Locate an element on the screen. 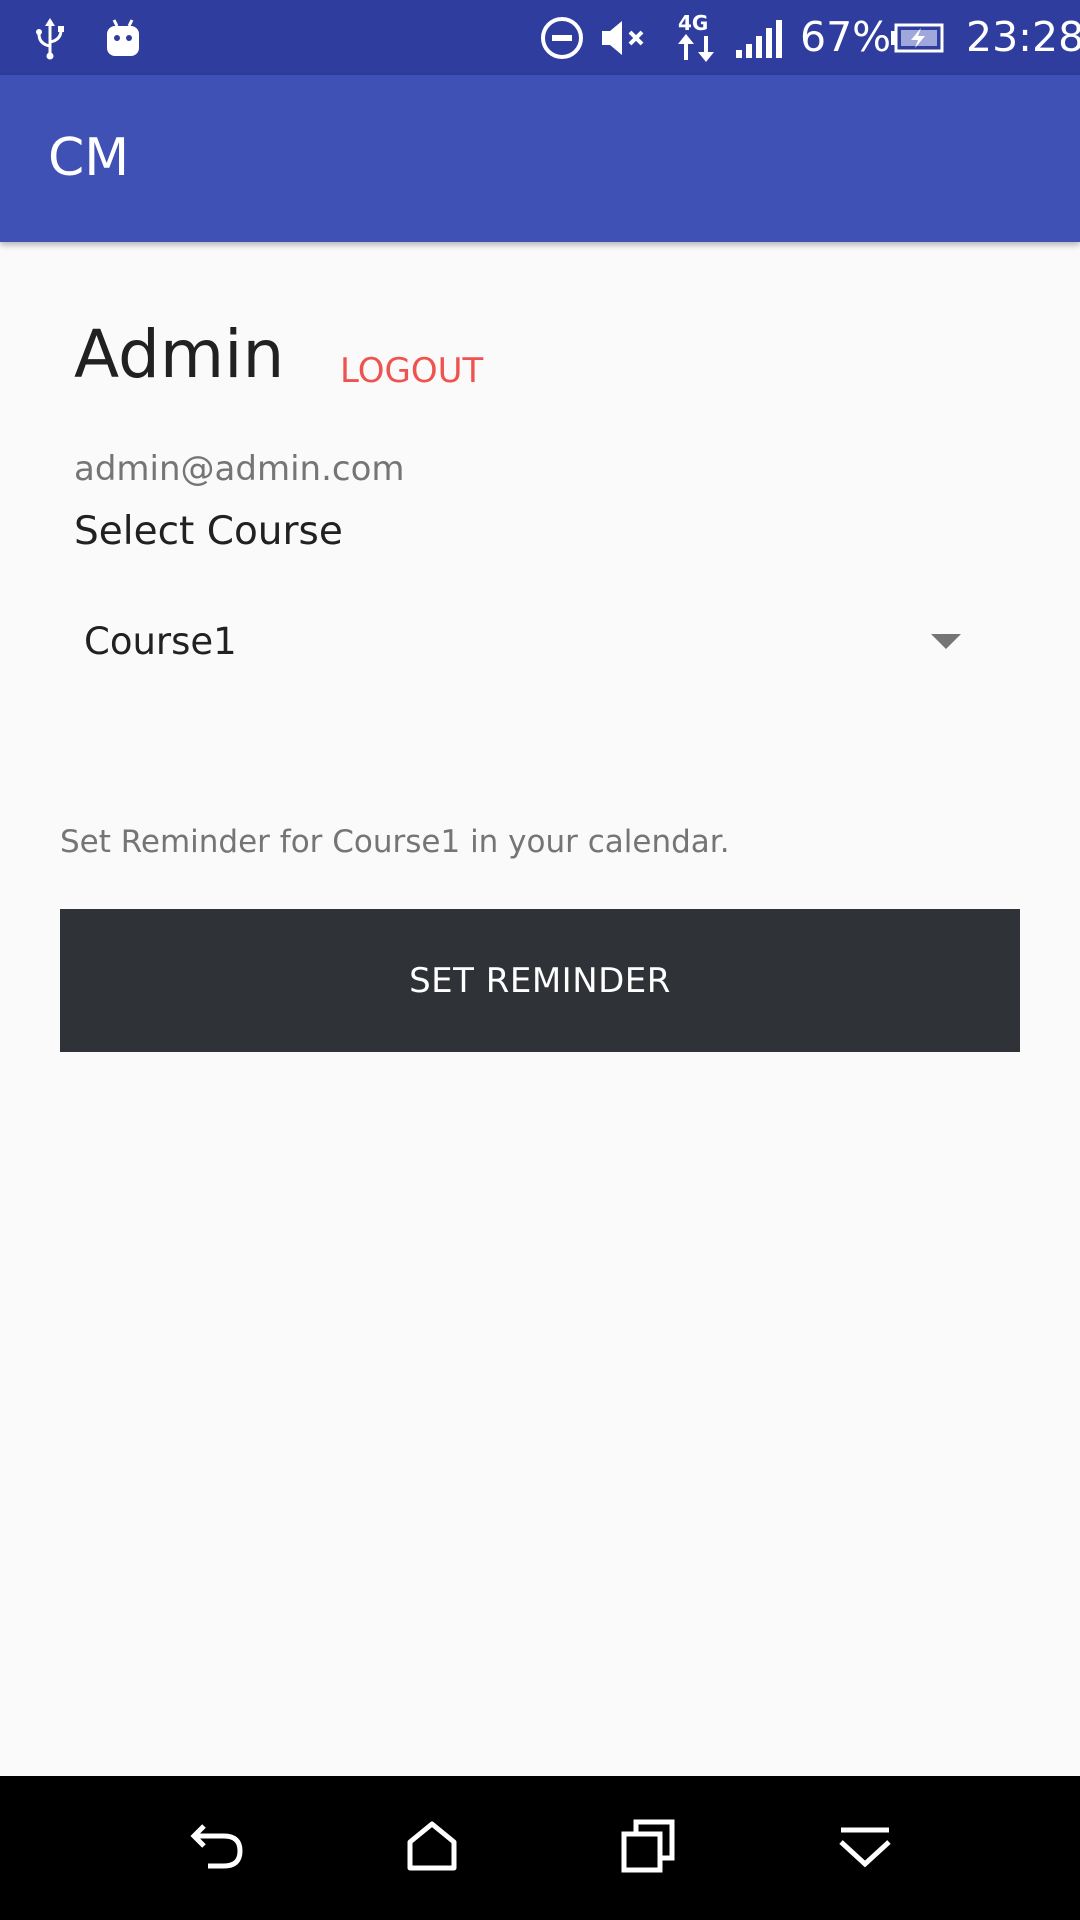 The image size is (1080, 1920). notification-dropdown-icon is located at coordinates (865, 1848).